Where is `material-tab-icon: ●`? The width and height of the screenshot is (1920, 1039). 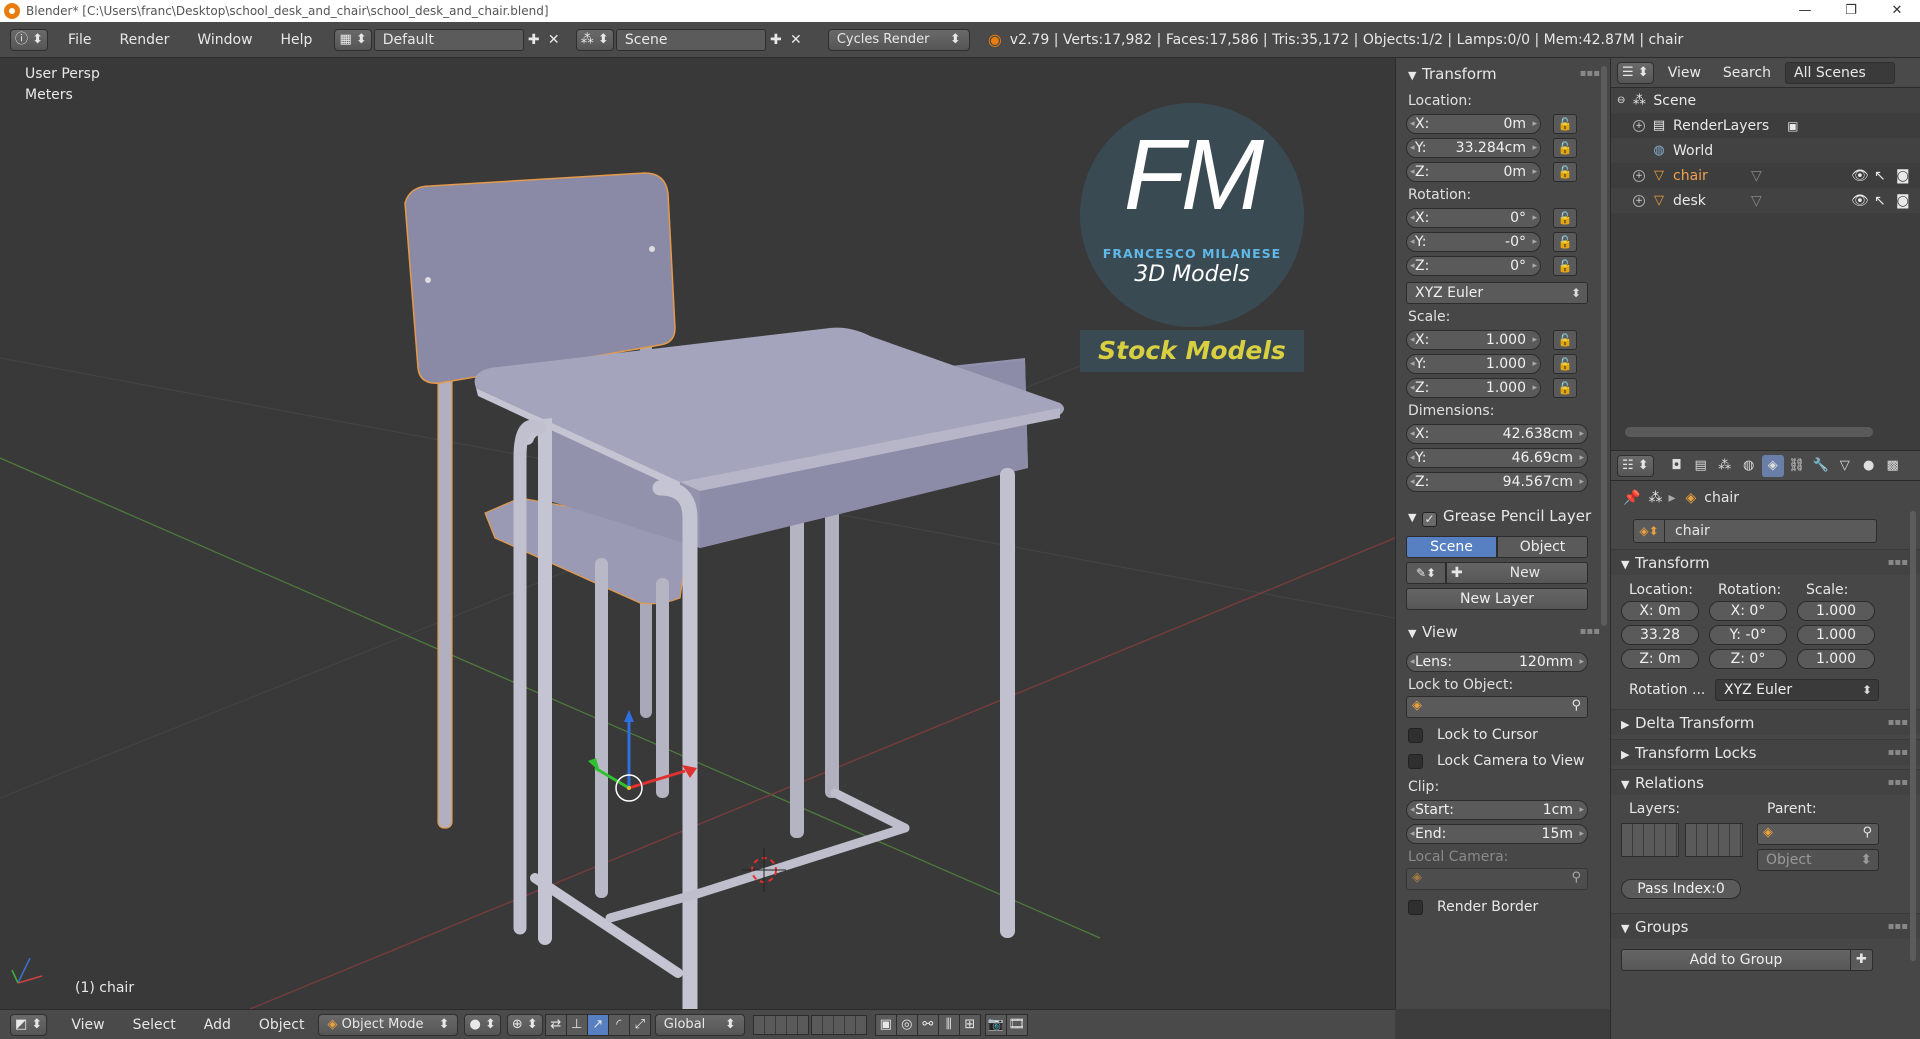
material-tab-icon: ● is located at coordinates (1869, 466).